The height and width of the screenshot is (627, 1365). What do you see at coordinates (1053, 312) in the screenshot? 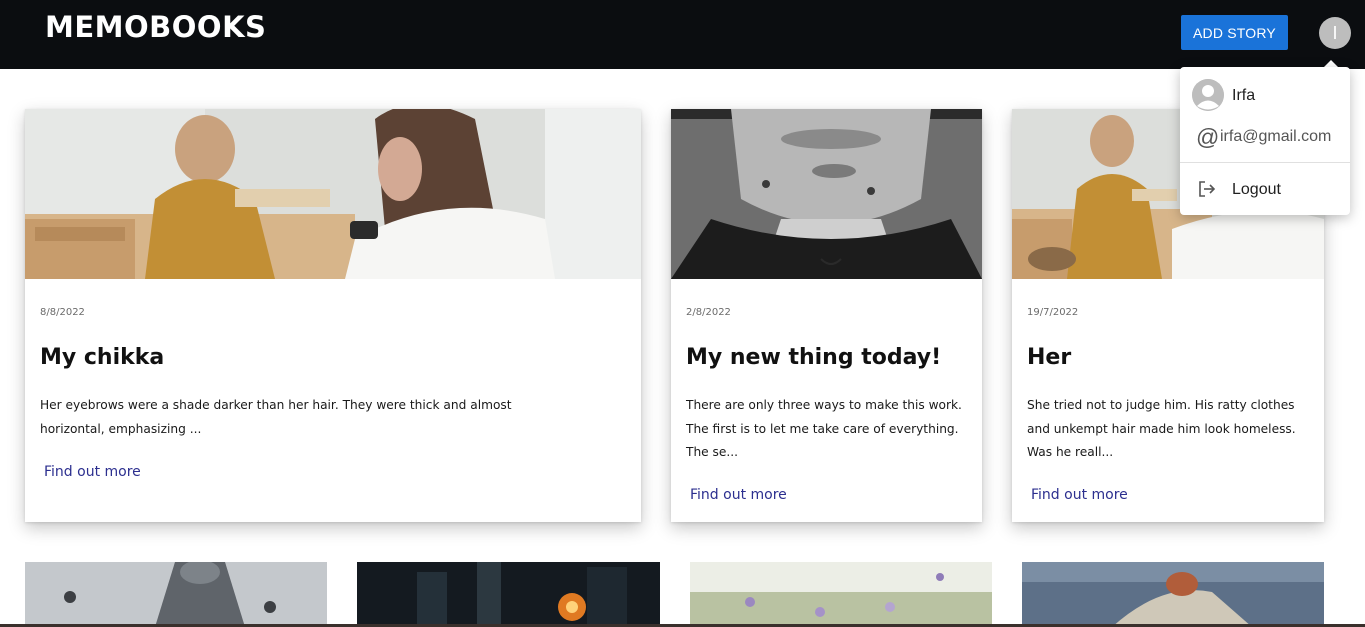
I see `story-date: 19/7/2022` at bounding box center [1053, 312].